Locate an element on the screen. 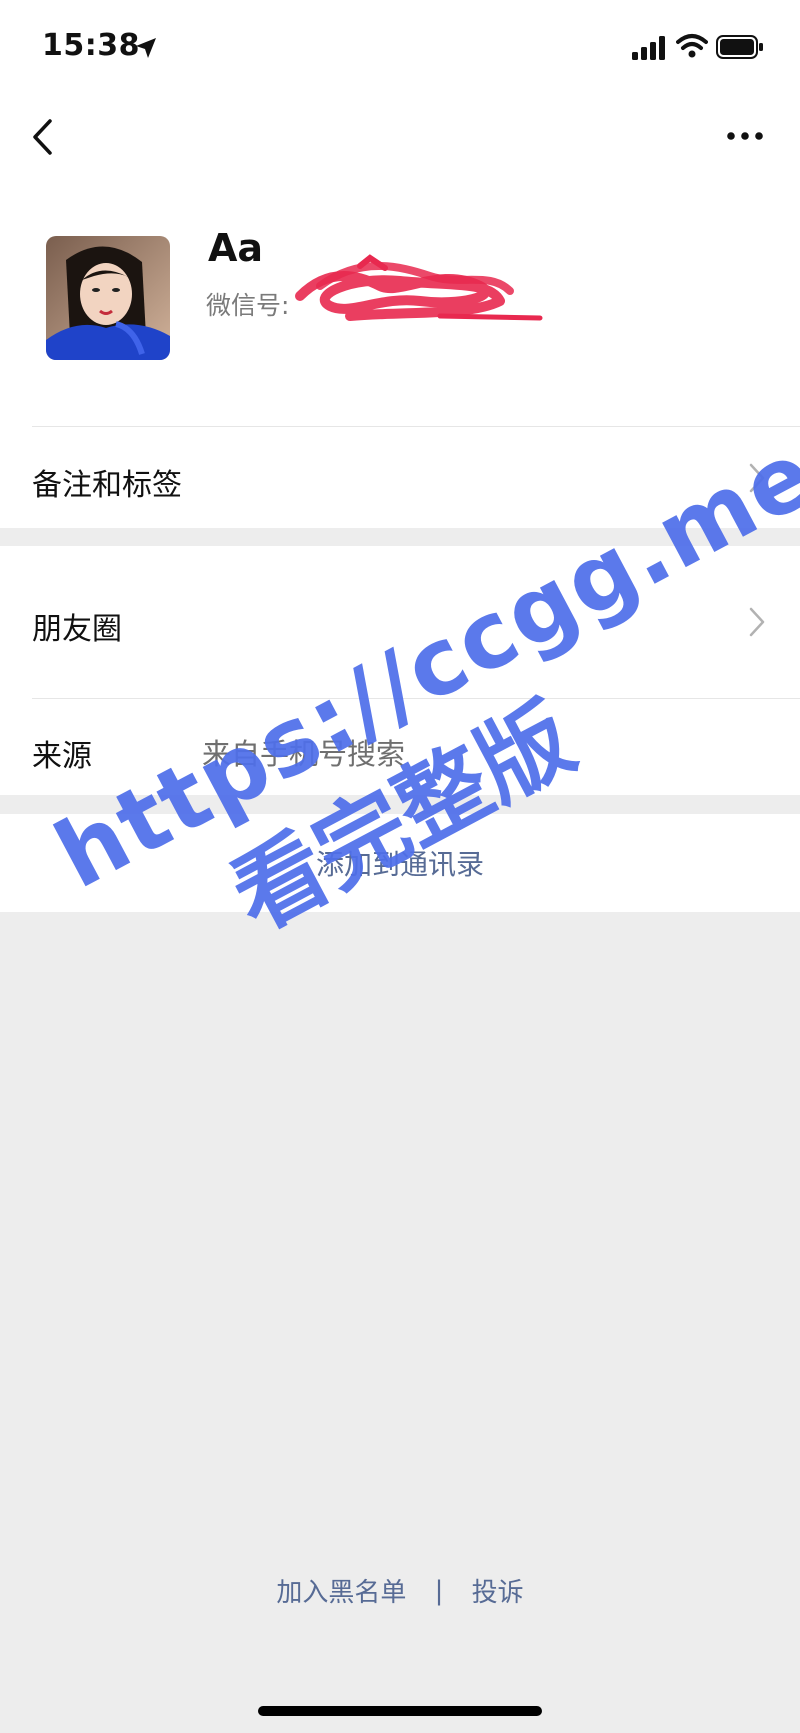 This screenshot has height=1733, width=800. location-arrow-icon is located at coordinates (146, 48).